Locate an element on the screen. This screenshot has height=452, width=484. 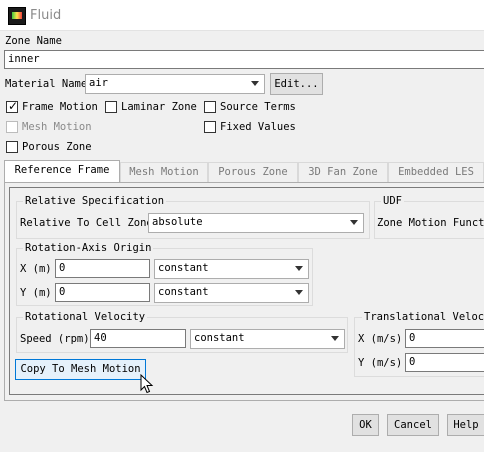
title-bar is located at coordinates (242, 15).